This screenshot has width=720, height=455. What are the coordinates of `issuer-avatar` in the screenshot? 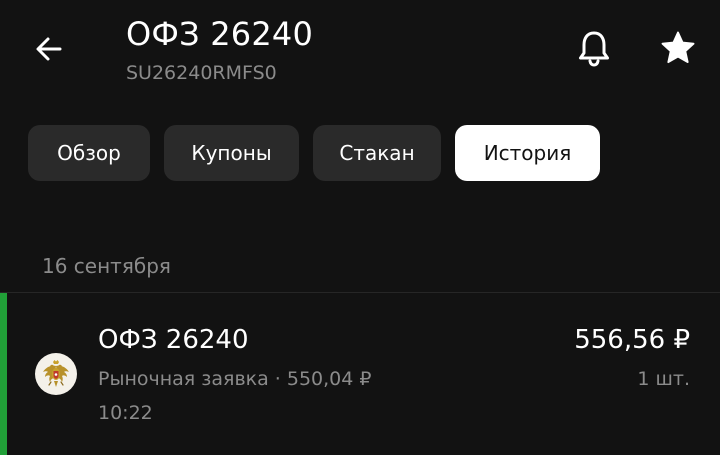 It's located at (56, 374).